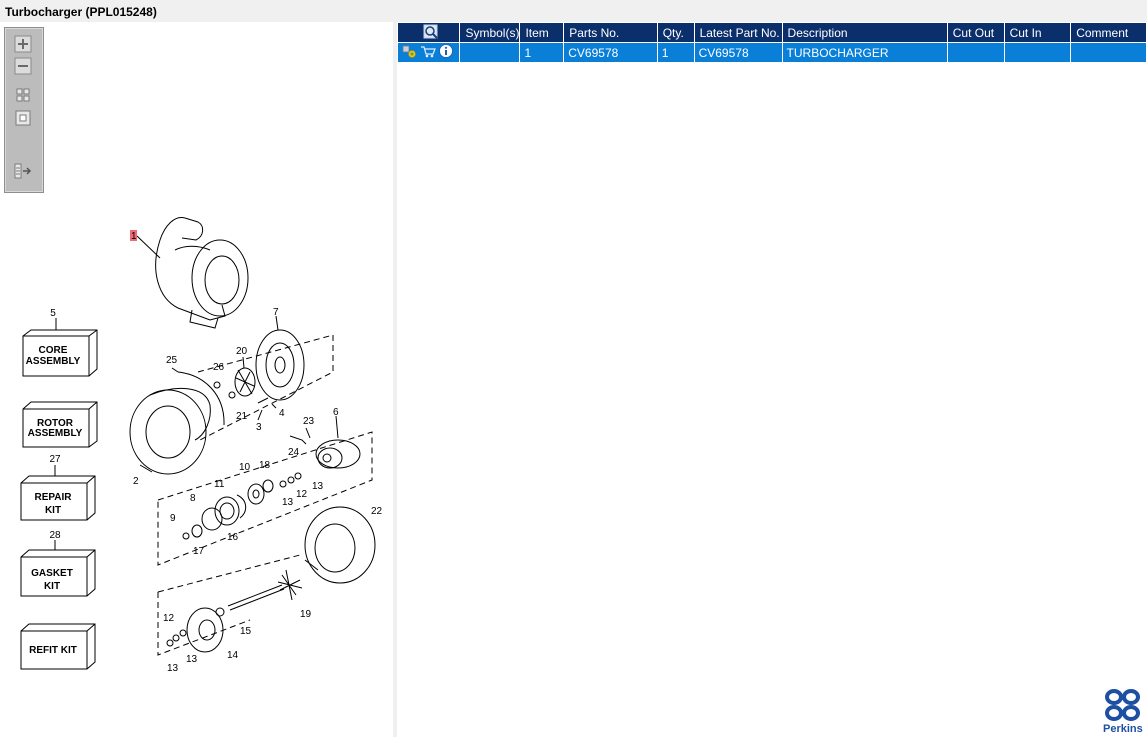  I want to click on cell-cut-out, so click(976, 52).